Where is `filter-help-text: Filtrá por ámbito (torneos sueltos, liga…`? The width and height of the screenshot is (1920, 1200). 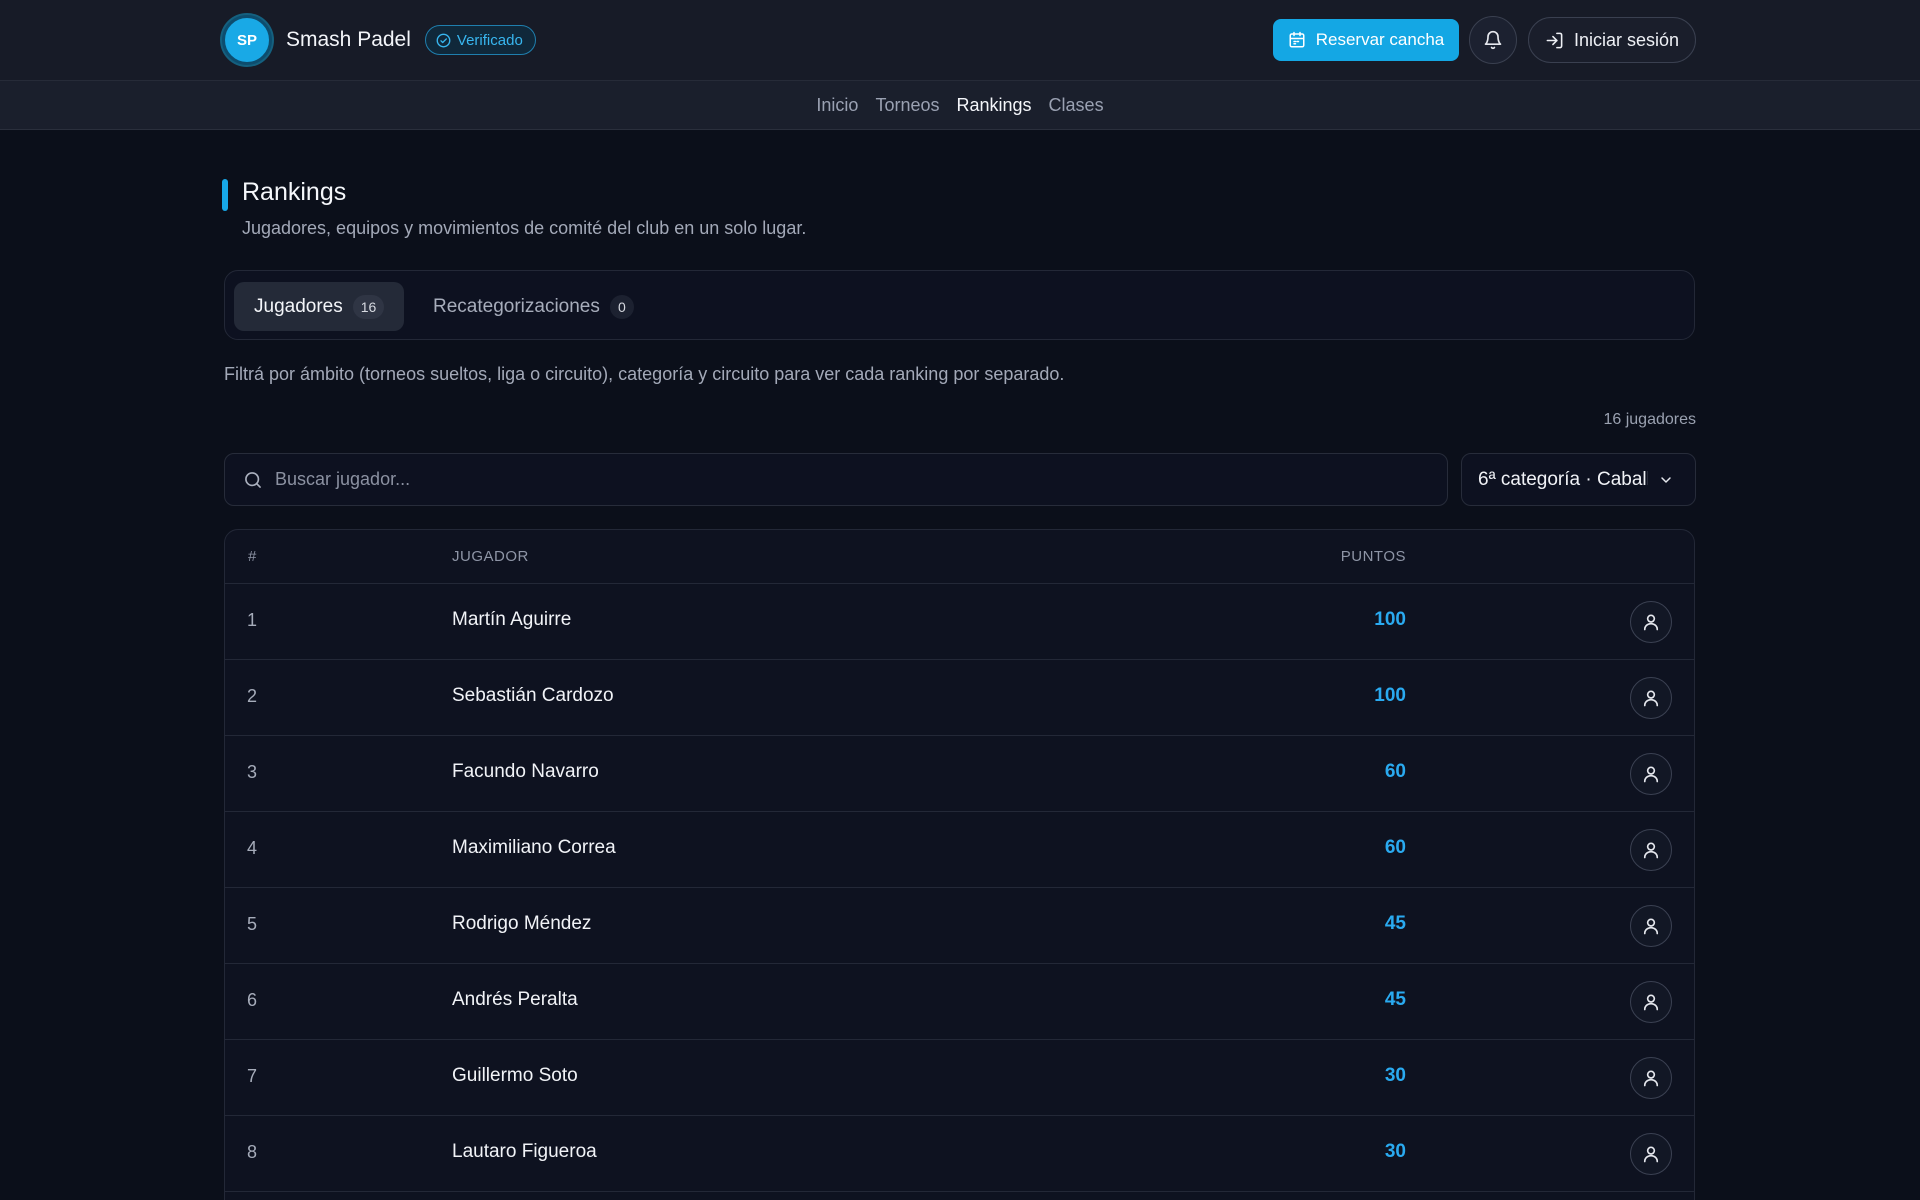 filter-help-text: Filtrá por ámbito (torneos sueltos, liga… is located at coordinates (644, 374).